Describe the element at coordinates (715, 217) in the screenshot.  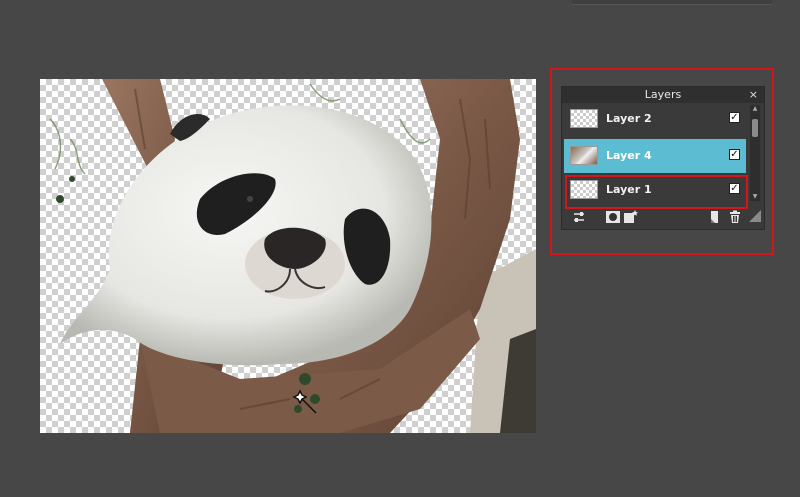
I see `new-layer-icon` at that location.